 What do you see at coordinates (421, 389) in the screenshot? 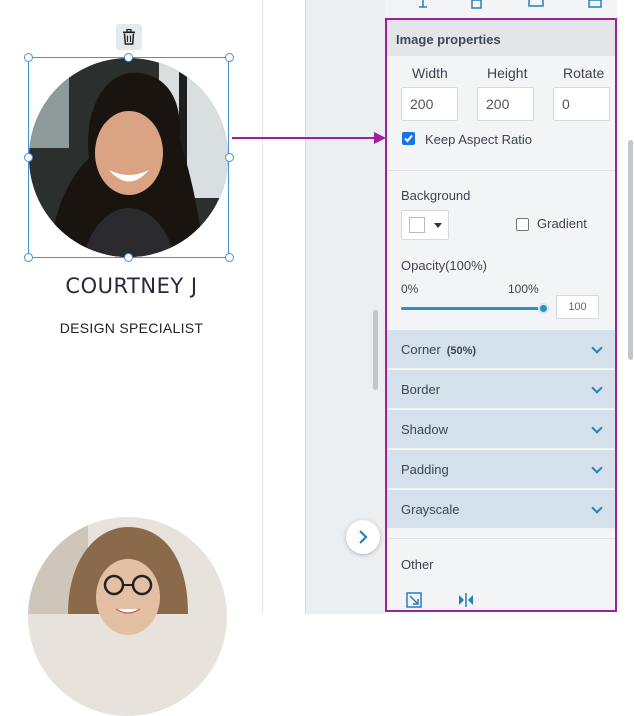
I see `accordion-label: Border` at bounding box center [421, 389].